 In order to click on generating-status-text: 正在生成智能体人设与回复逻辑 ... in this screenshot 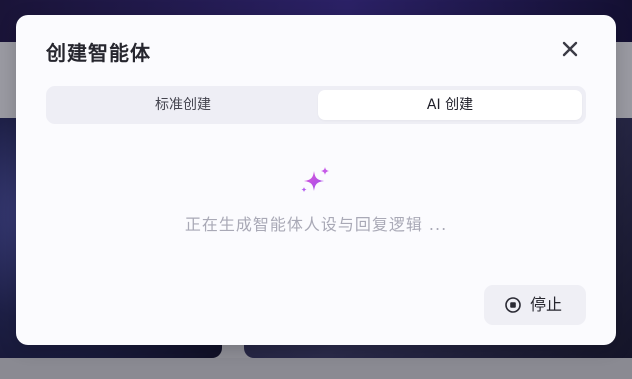, I will do `click(316, 224)`.